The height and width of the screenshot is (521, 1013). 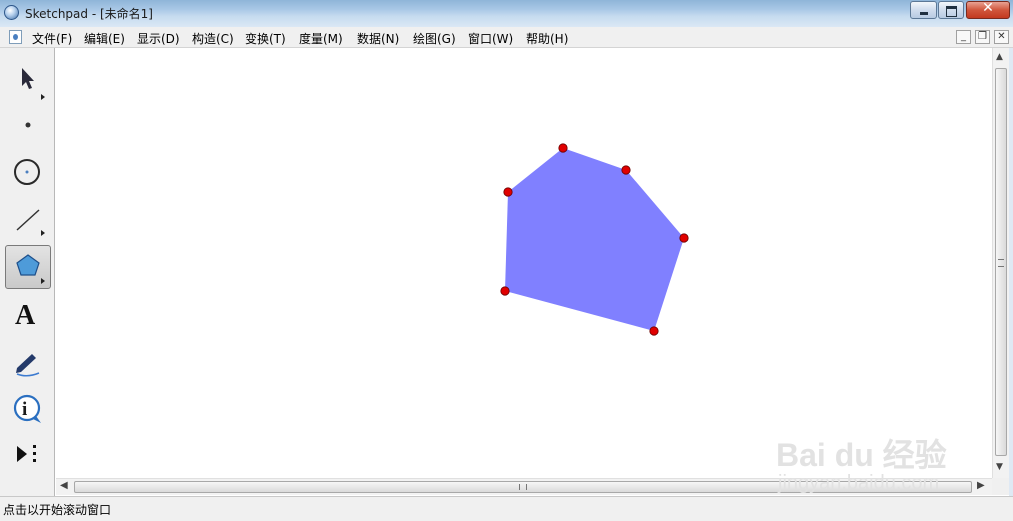 I want to click on information-tool: i, so click(x=28, y=409).